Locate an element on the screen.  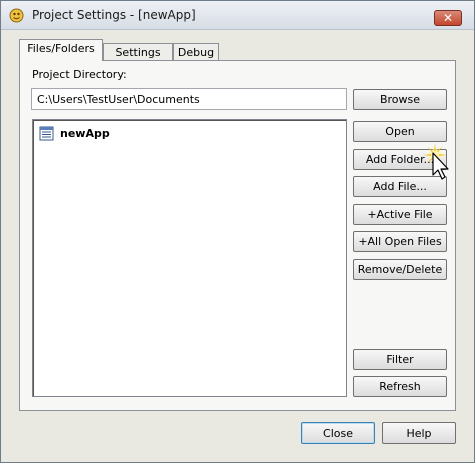
window-close-button: ✕ is located at coordinates (448, 18).